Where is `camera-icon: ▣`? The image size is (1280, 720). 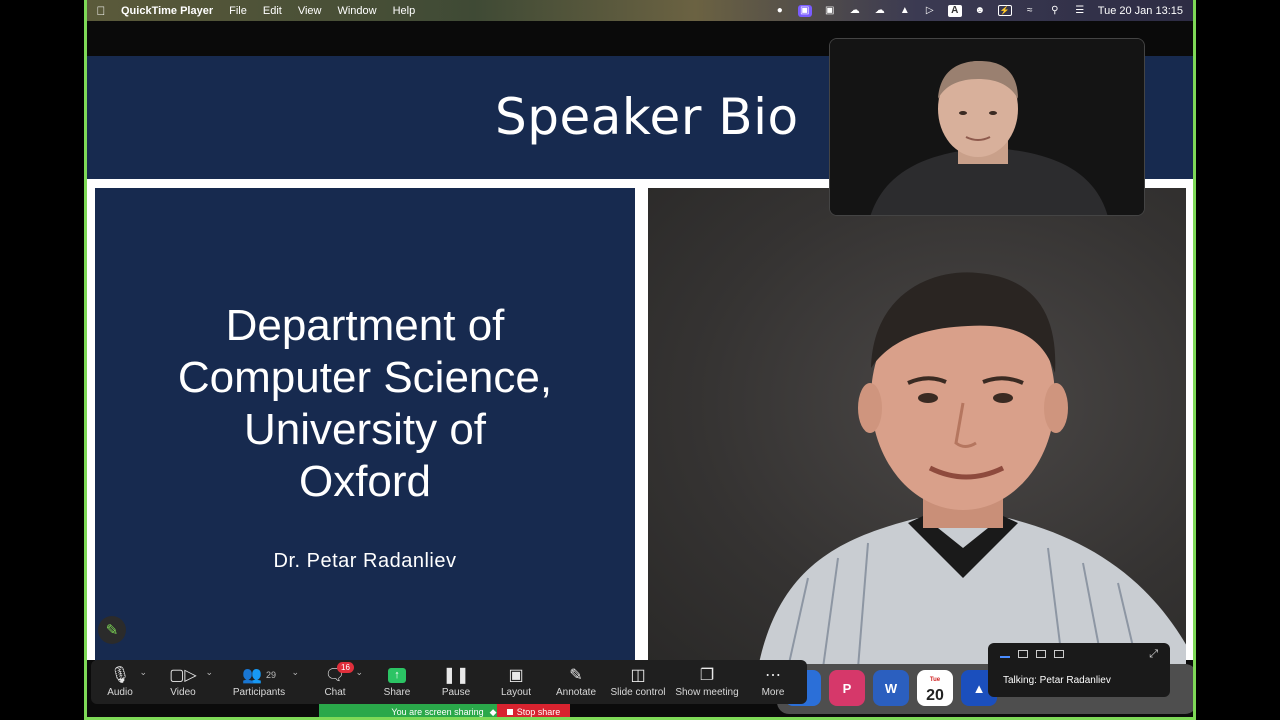
camera-icon: ▣ is located at coordinates (830, 11).